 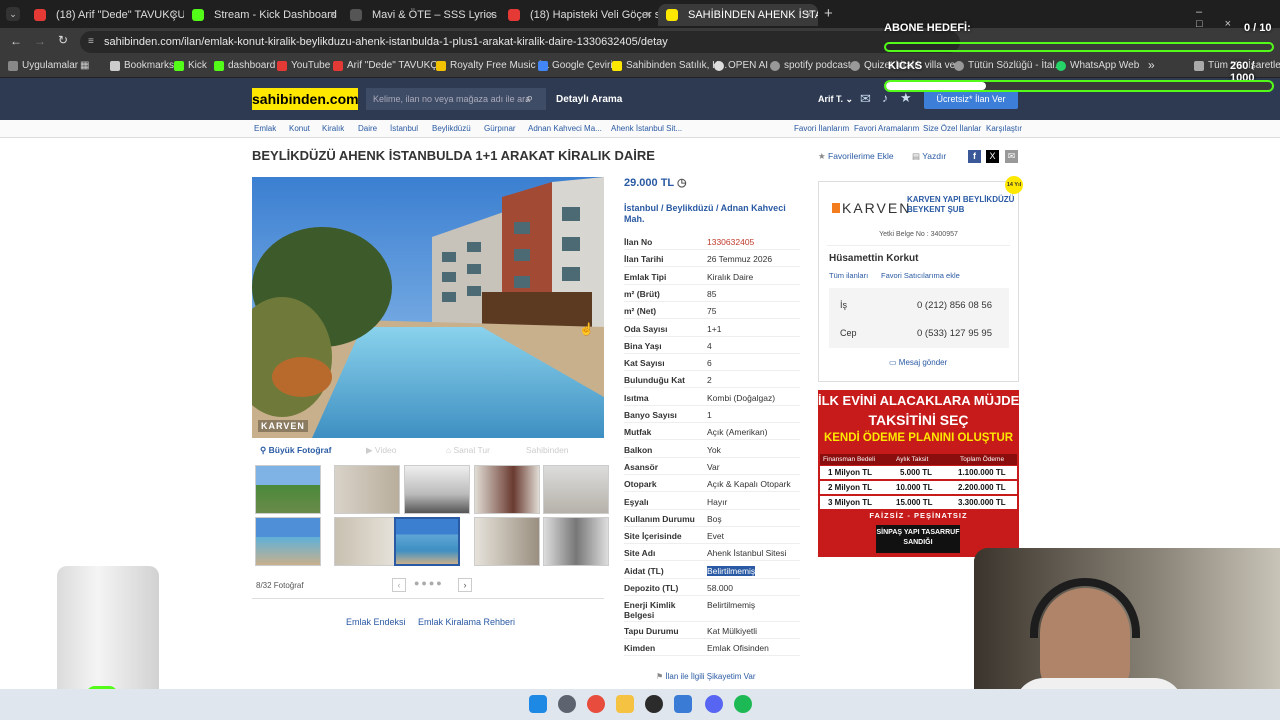 What do you see at coordinates (500, 128) in the screenshot?
I see `breadcrumb-item: Gürpınar` at bounding box center [500, 128].